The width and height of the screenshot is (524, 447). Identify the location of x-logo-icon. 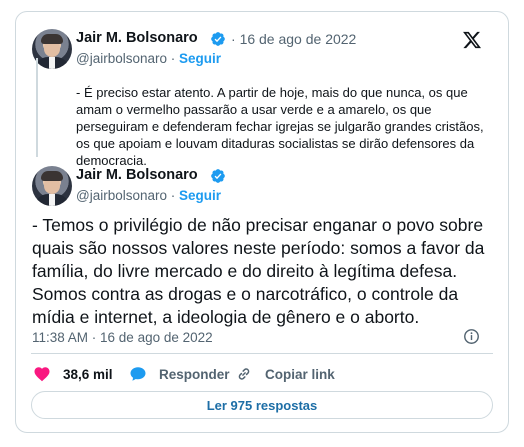
(472, 40).